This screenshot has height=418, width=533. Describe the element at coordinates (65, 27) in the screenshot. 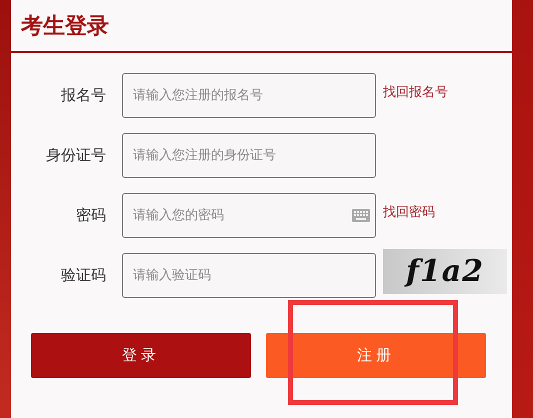

I see `login-title: 考生登录` at that location.